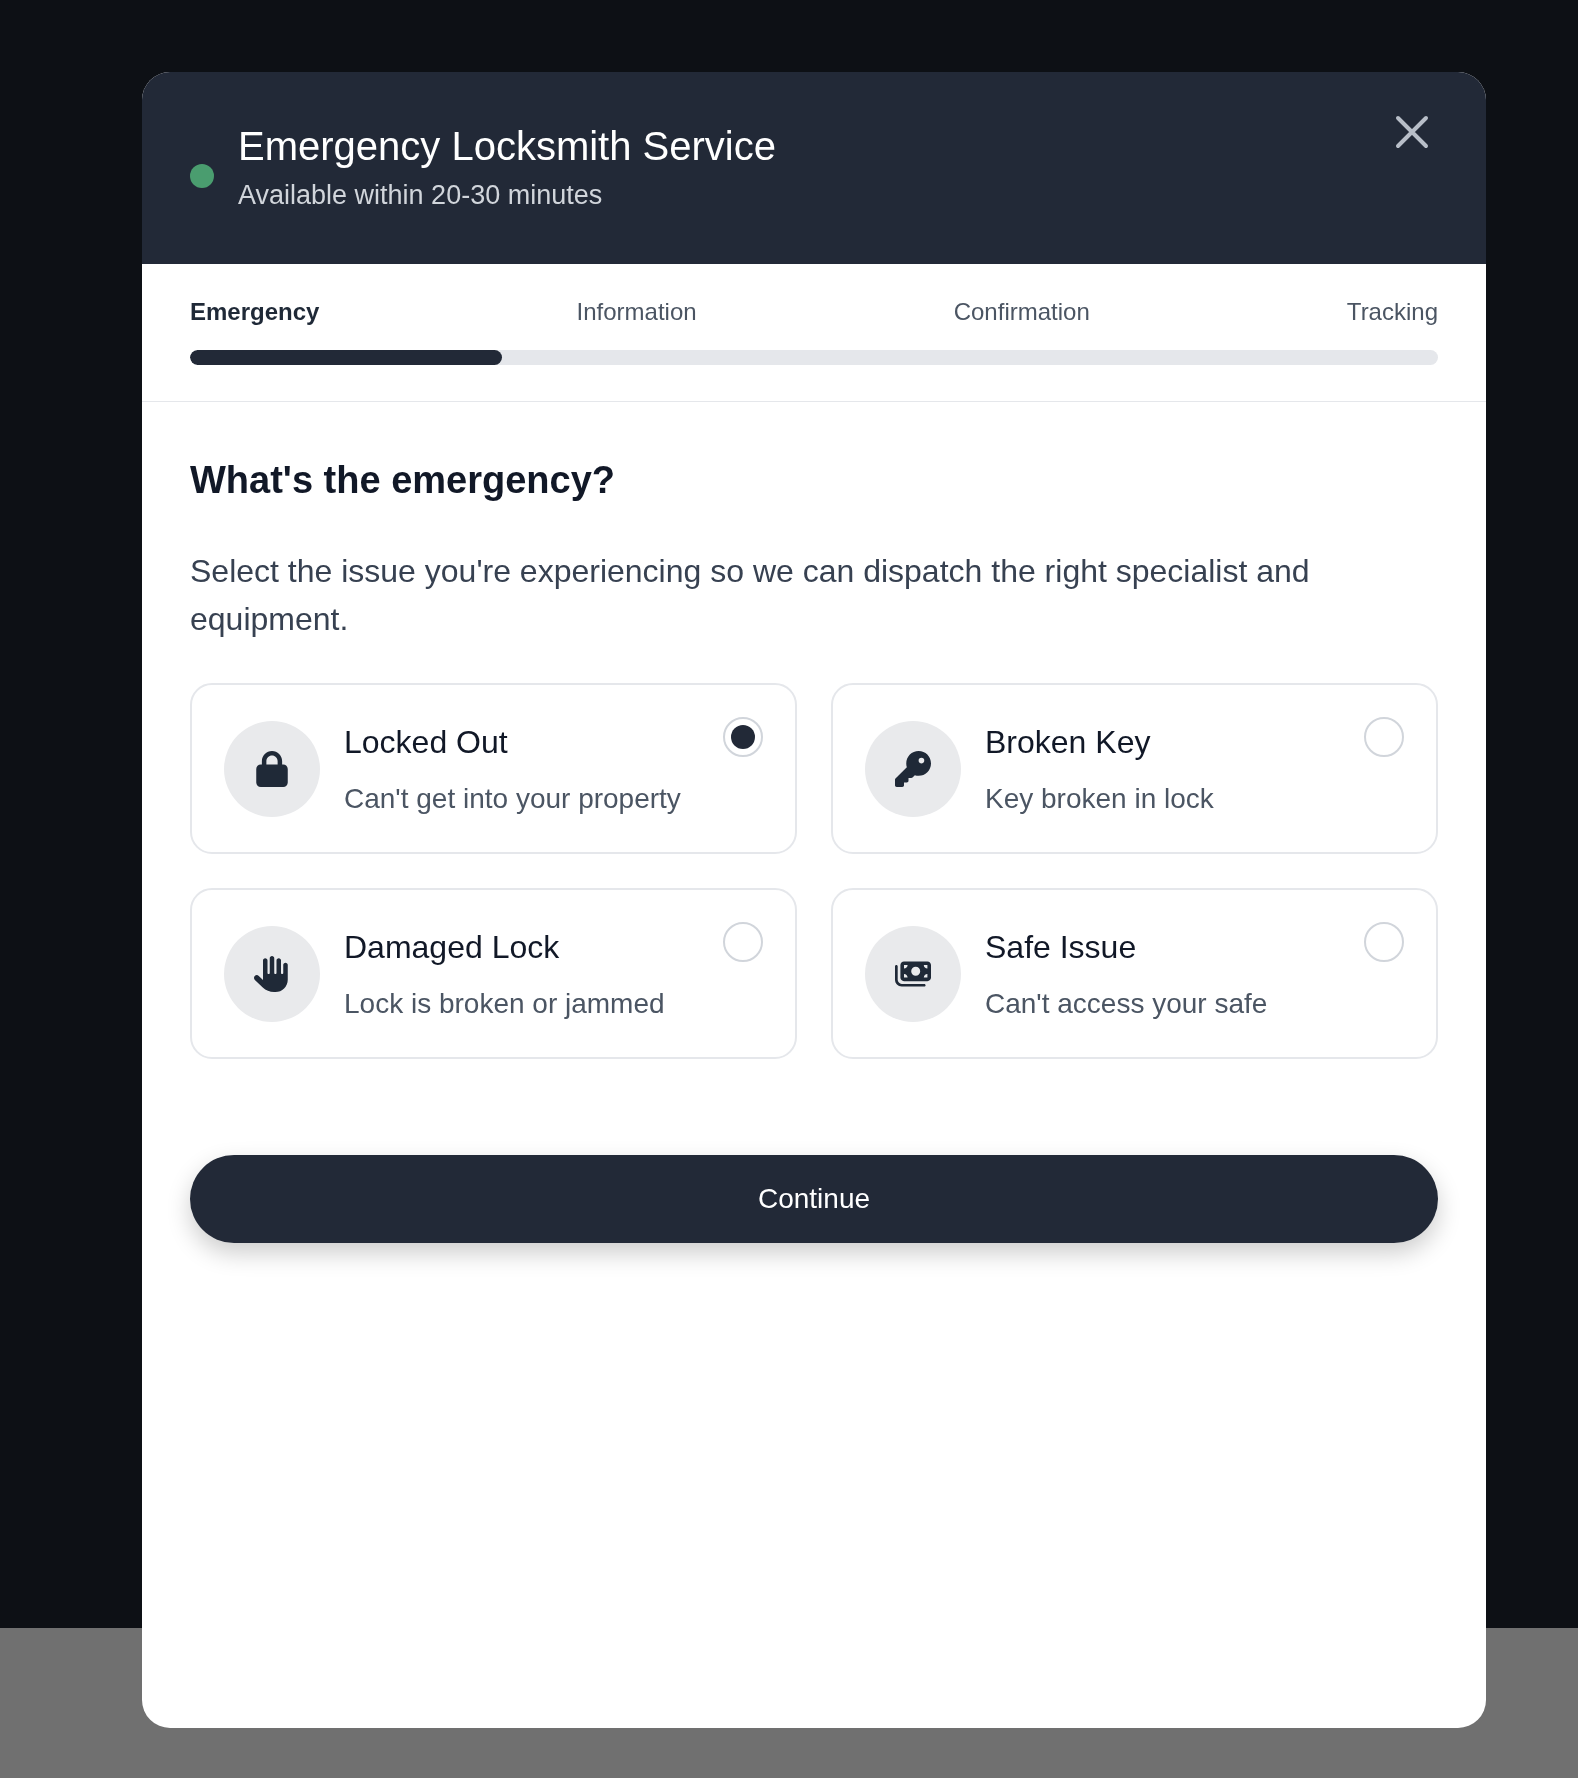 Image resolution: width=1578 pixels, height=1778 pixels. What do you see at coordinates (493, 973) in the screenshot?
I see `option-card: Damaged Lock Lock is broken or jammed` at bounding box center [493, 973].